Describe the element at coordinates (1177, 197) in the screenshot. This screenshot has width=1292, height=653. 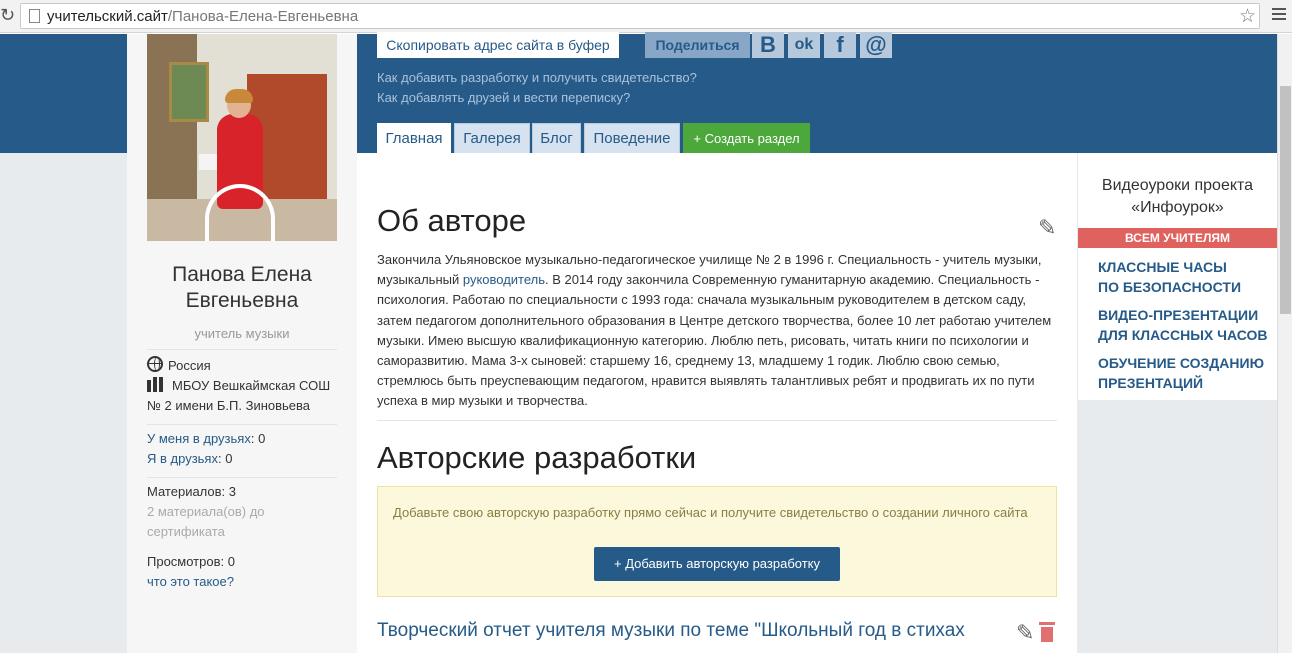
I see `video-lessons-title: Видеоуроки проекта «Инфоурок»` at that location.